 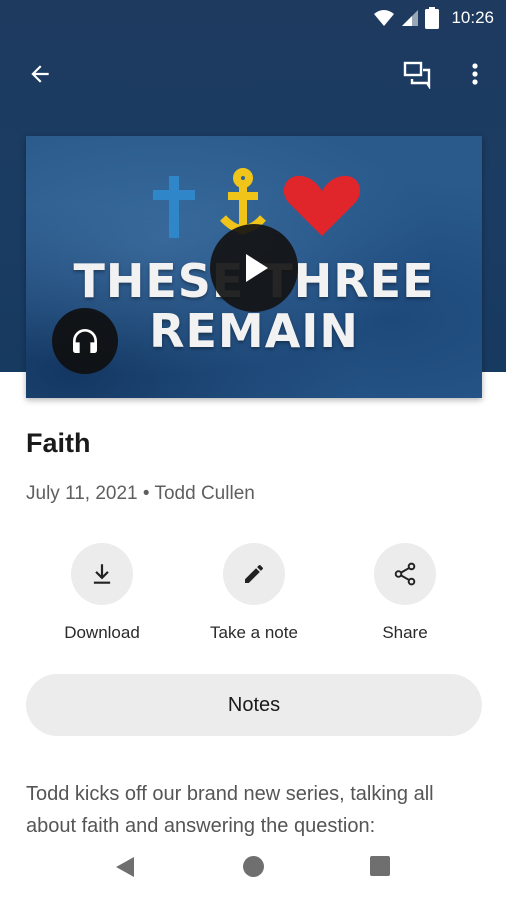 What do you see at coordinates (140, 493) in the screenshot?
I see `sermon-meta: July 11, 2021 • Todd Cullen` at bounding box center [140, 493].